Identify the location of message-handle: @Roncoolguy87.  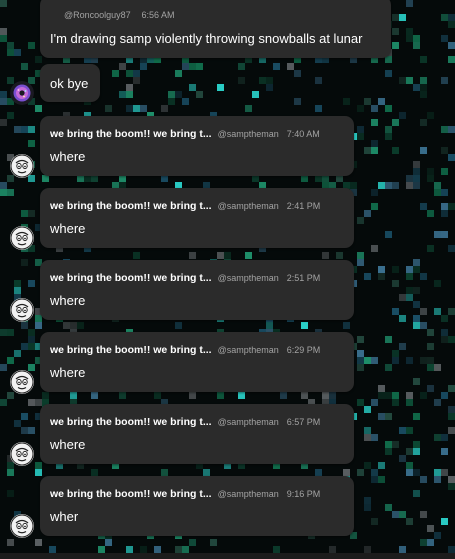
(97, 15).